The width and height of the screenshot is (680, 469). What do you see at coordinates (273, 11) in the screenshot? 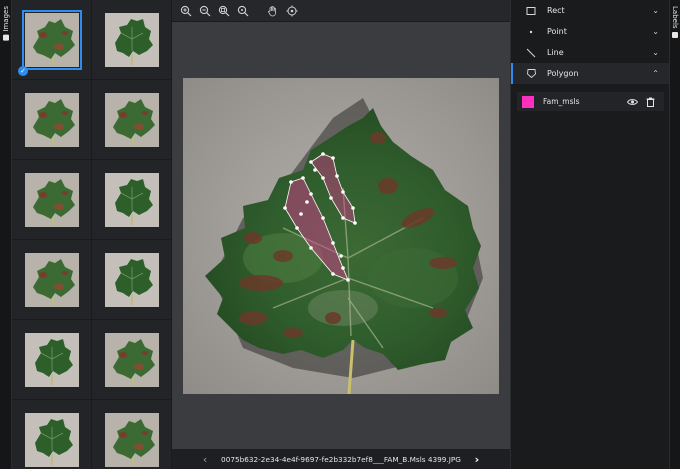
I see `pan-hand-icon` at bounding box center [273, 11].